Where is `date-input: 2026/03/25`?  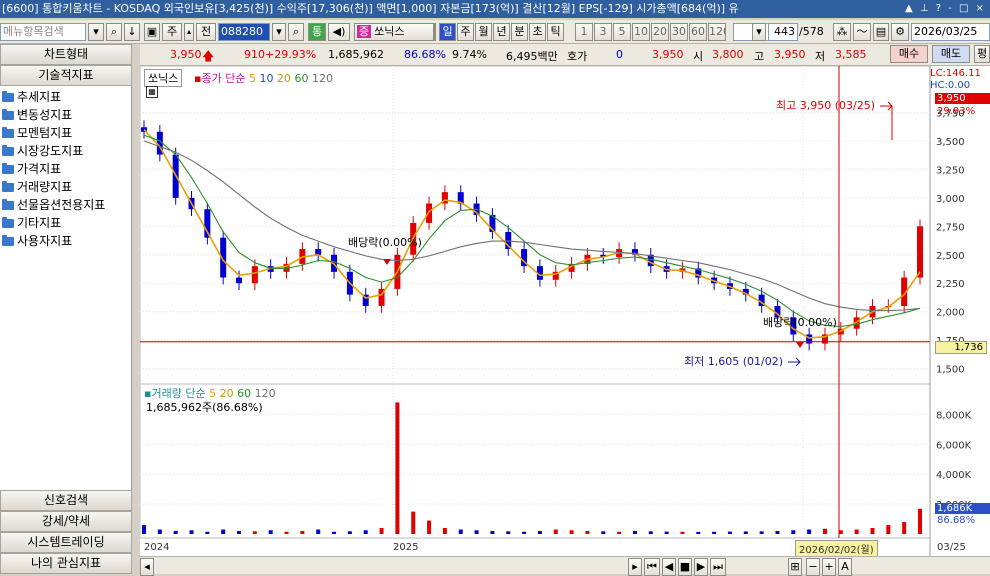
date-input: 2026/03/25 is located at coordinates (950, 32).